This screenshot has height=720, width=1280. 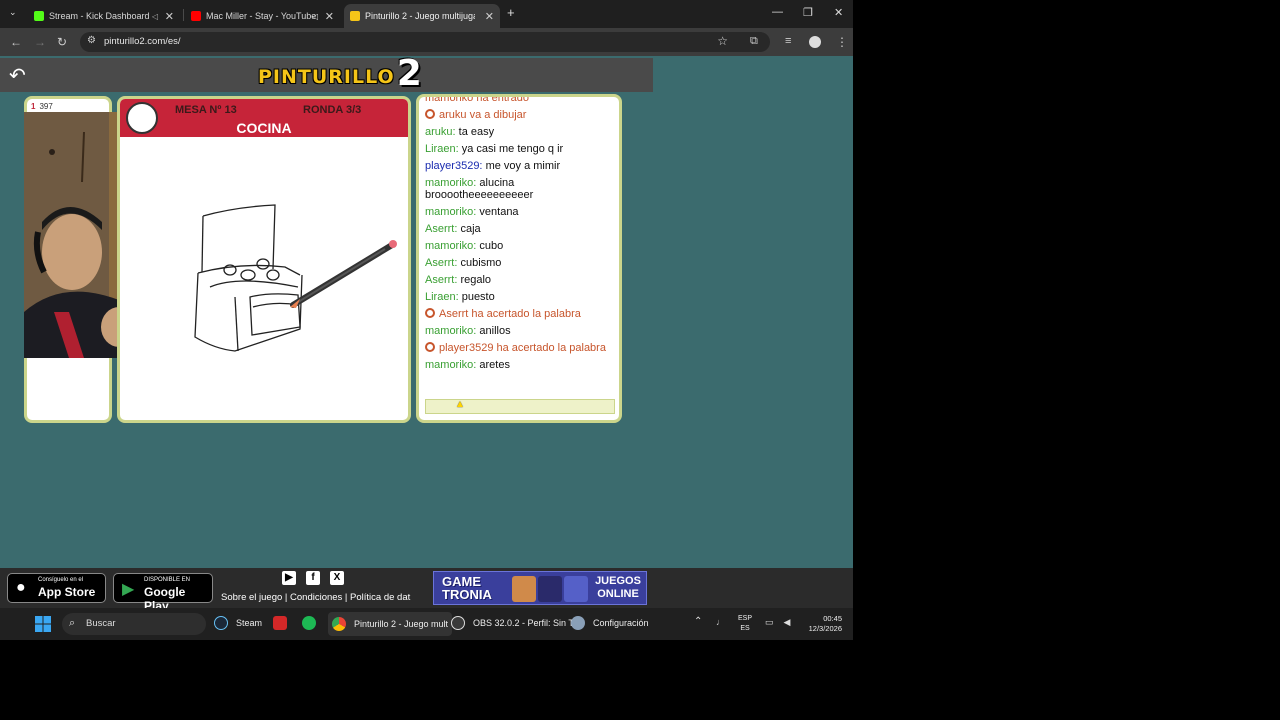 What do you see at coordinates (128, 589) in the screenshot?
I see `play-icon: ▶` at bounding box center [128, 589].